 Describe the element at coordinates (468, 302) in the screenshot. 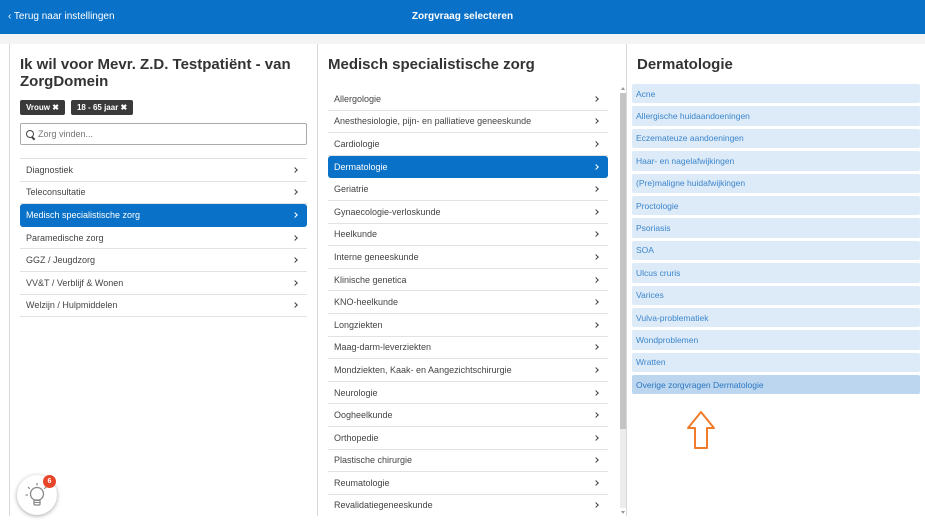

I see `specialism-item: KNO-heelkunde` at that location.